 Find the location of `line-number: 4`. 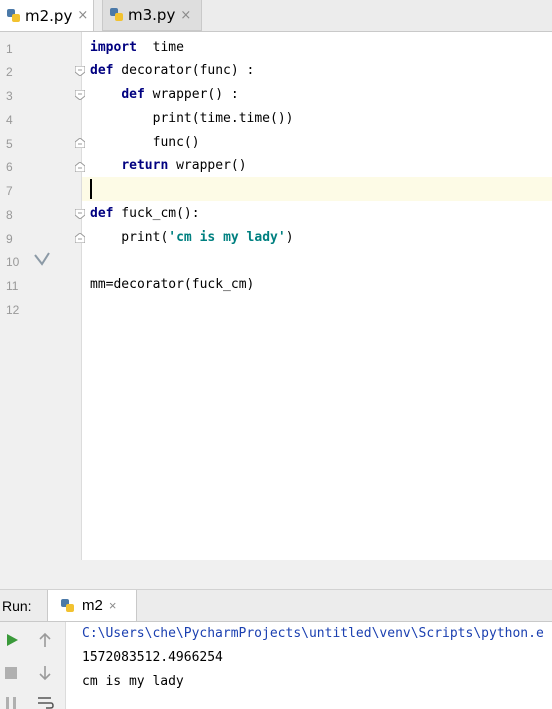

line-number: 4 is located at coordinates (9, 120).